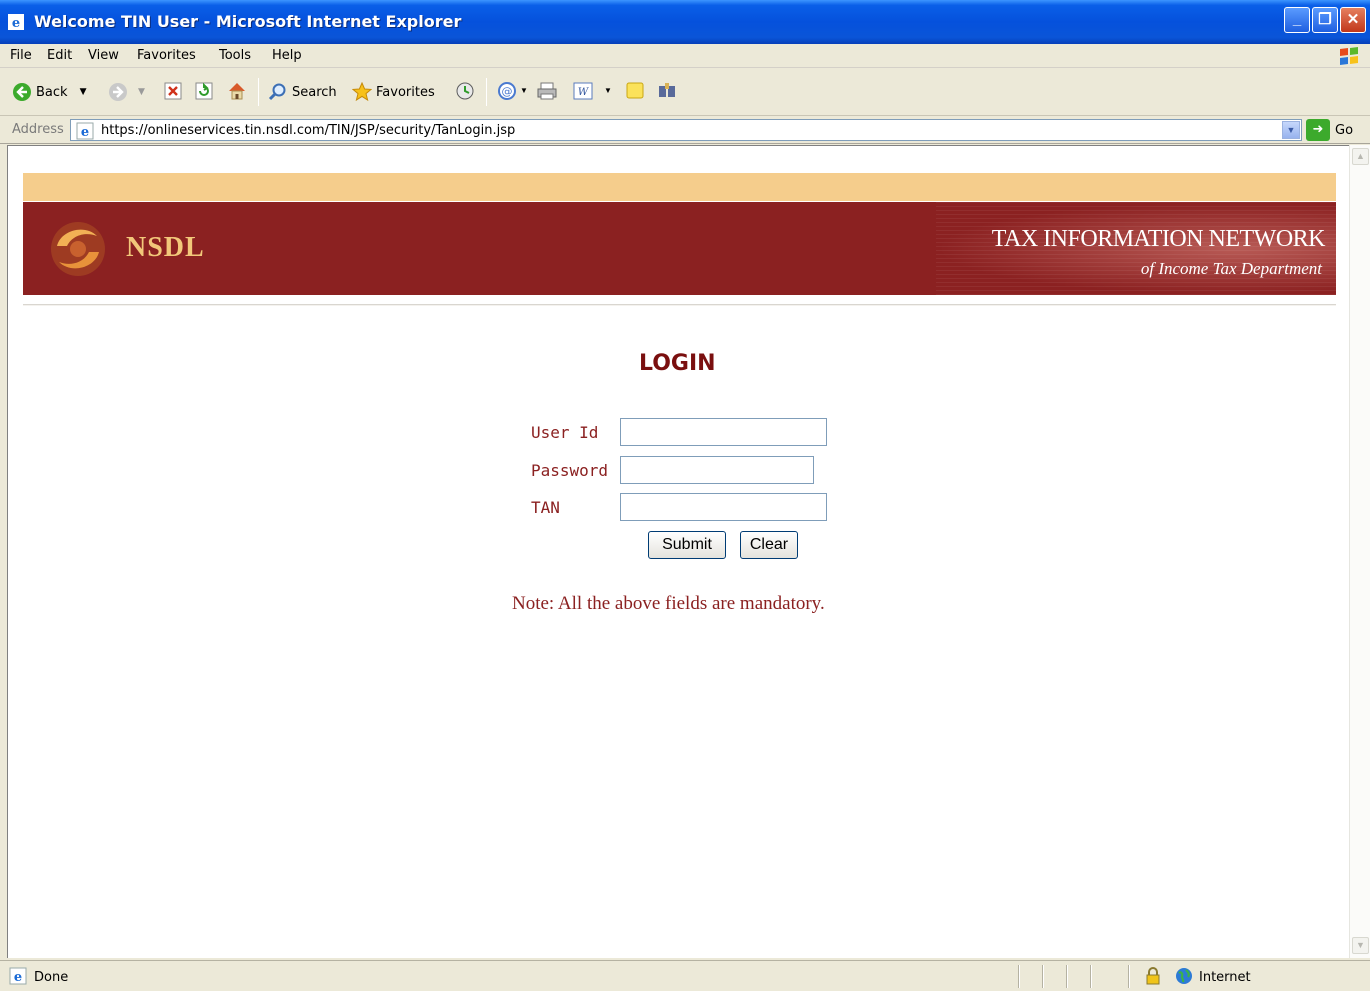 The image size is (1370, 991). I want to click on status-bar: e Done Internet, so click(685, 975).